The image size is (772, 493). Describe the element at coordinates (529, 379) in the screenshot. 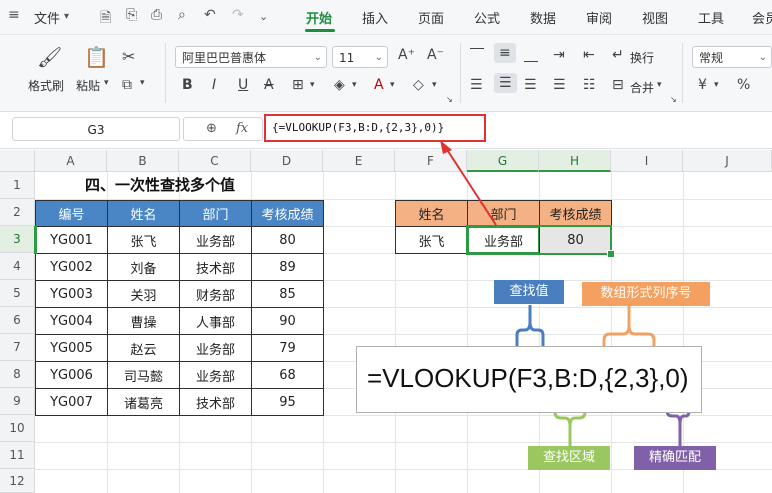

I see `formula-diagram: =VLOOKUP(F3,B:D,{2,3},0)` at that location.